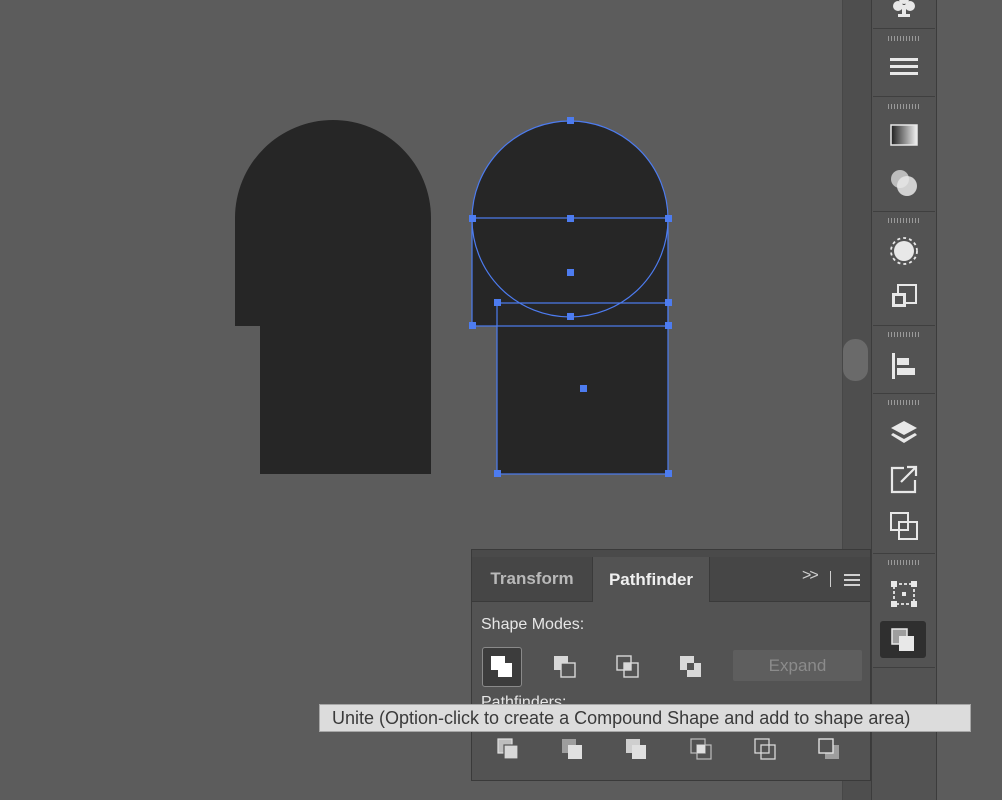 The width and height of the screenshot is (1002, 800). What do you see at coordinates (904, 297) in the screenshot?
I see `graphic-styles-icon` at bounding box center [904, 297].